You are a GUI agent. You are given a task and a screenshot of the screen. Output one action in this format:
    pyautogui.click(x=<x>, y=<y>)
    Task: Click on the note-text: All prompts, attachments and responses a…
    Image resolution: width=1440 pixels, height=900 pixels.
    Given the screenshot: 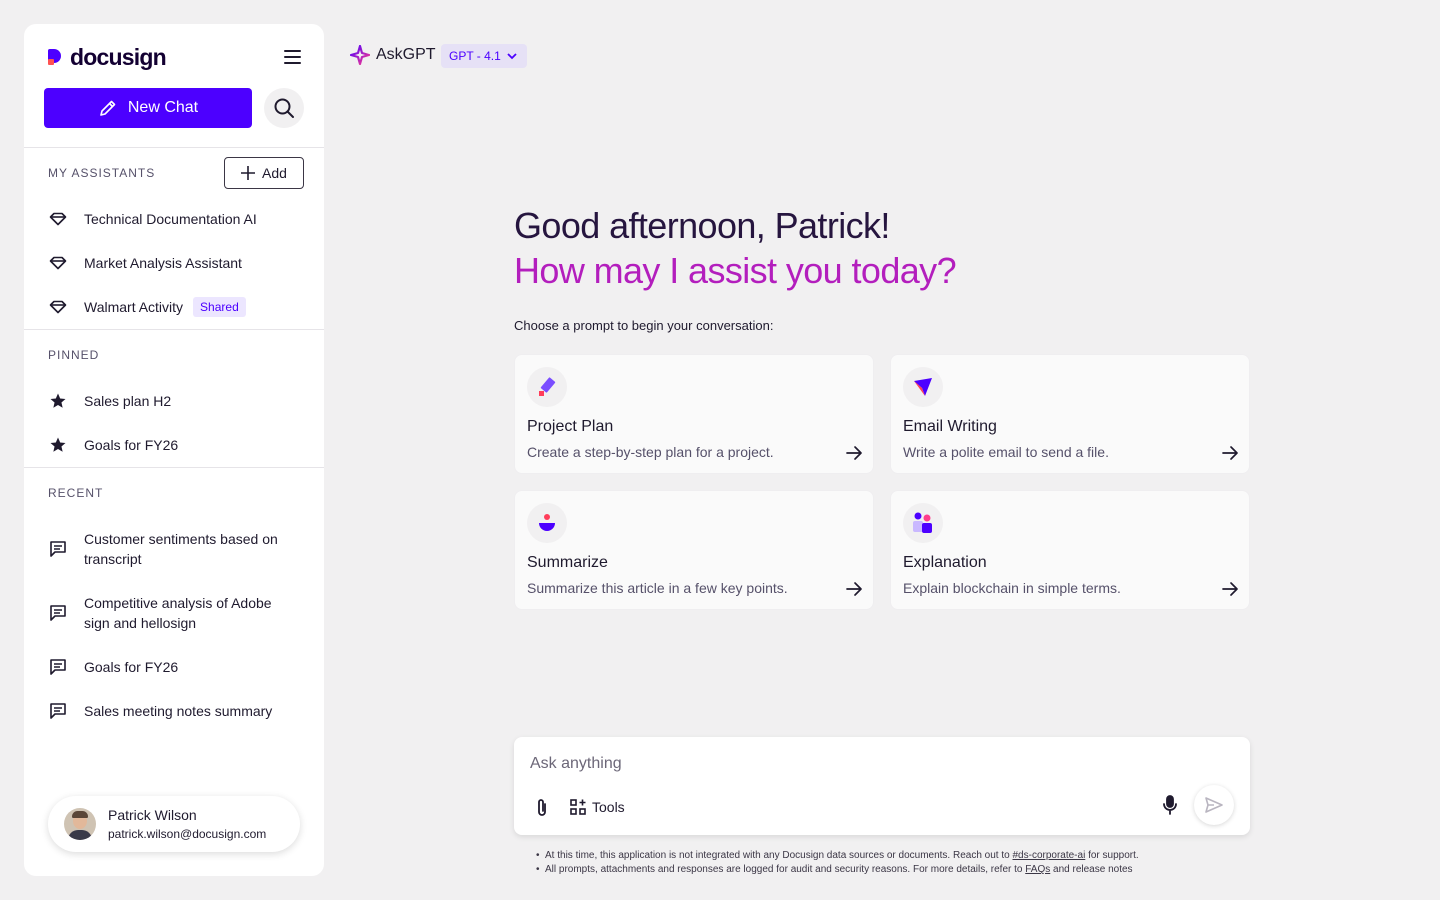 What is the action you would take?
    pyautogui.click(x=785, y=869)
    